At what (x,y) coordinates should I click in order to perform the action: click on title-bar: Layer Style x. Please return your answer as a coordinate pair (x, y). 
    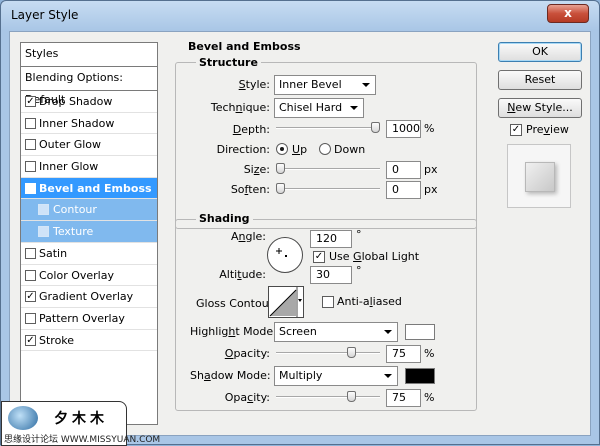
    Looking at the image, I should click on (300, 16).